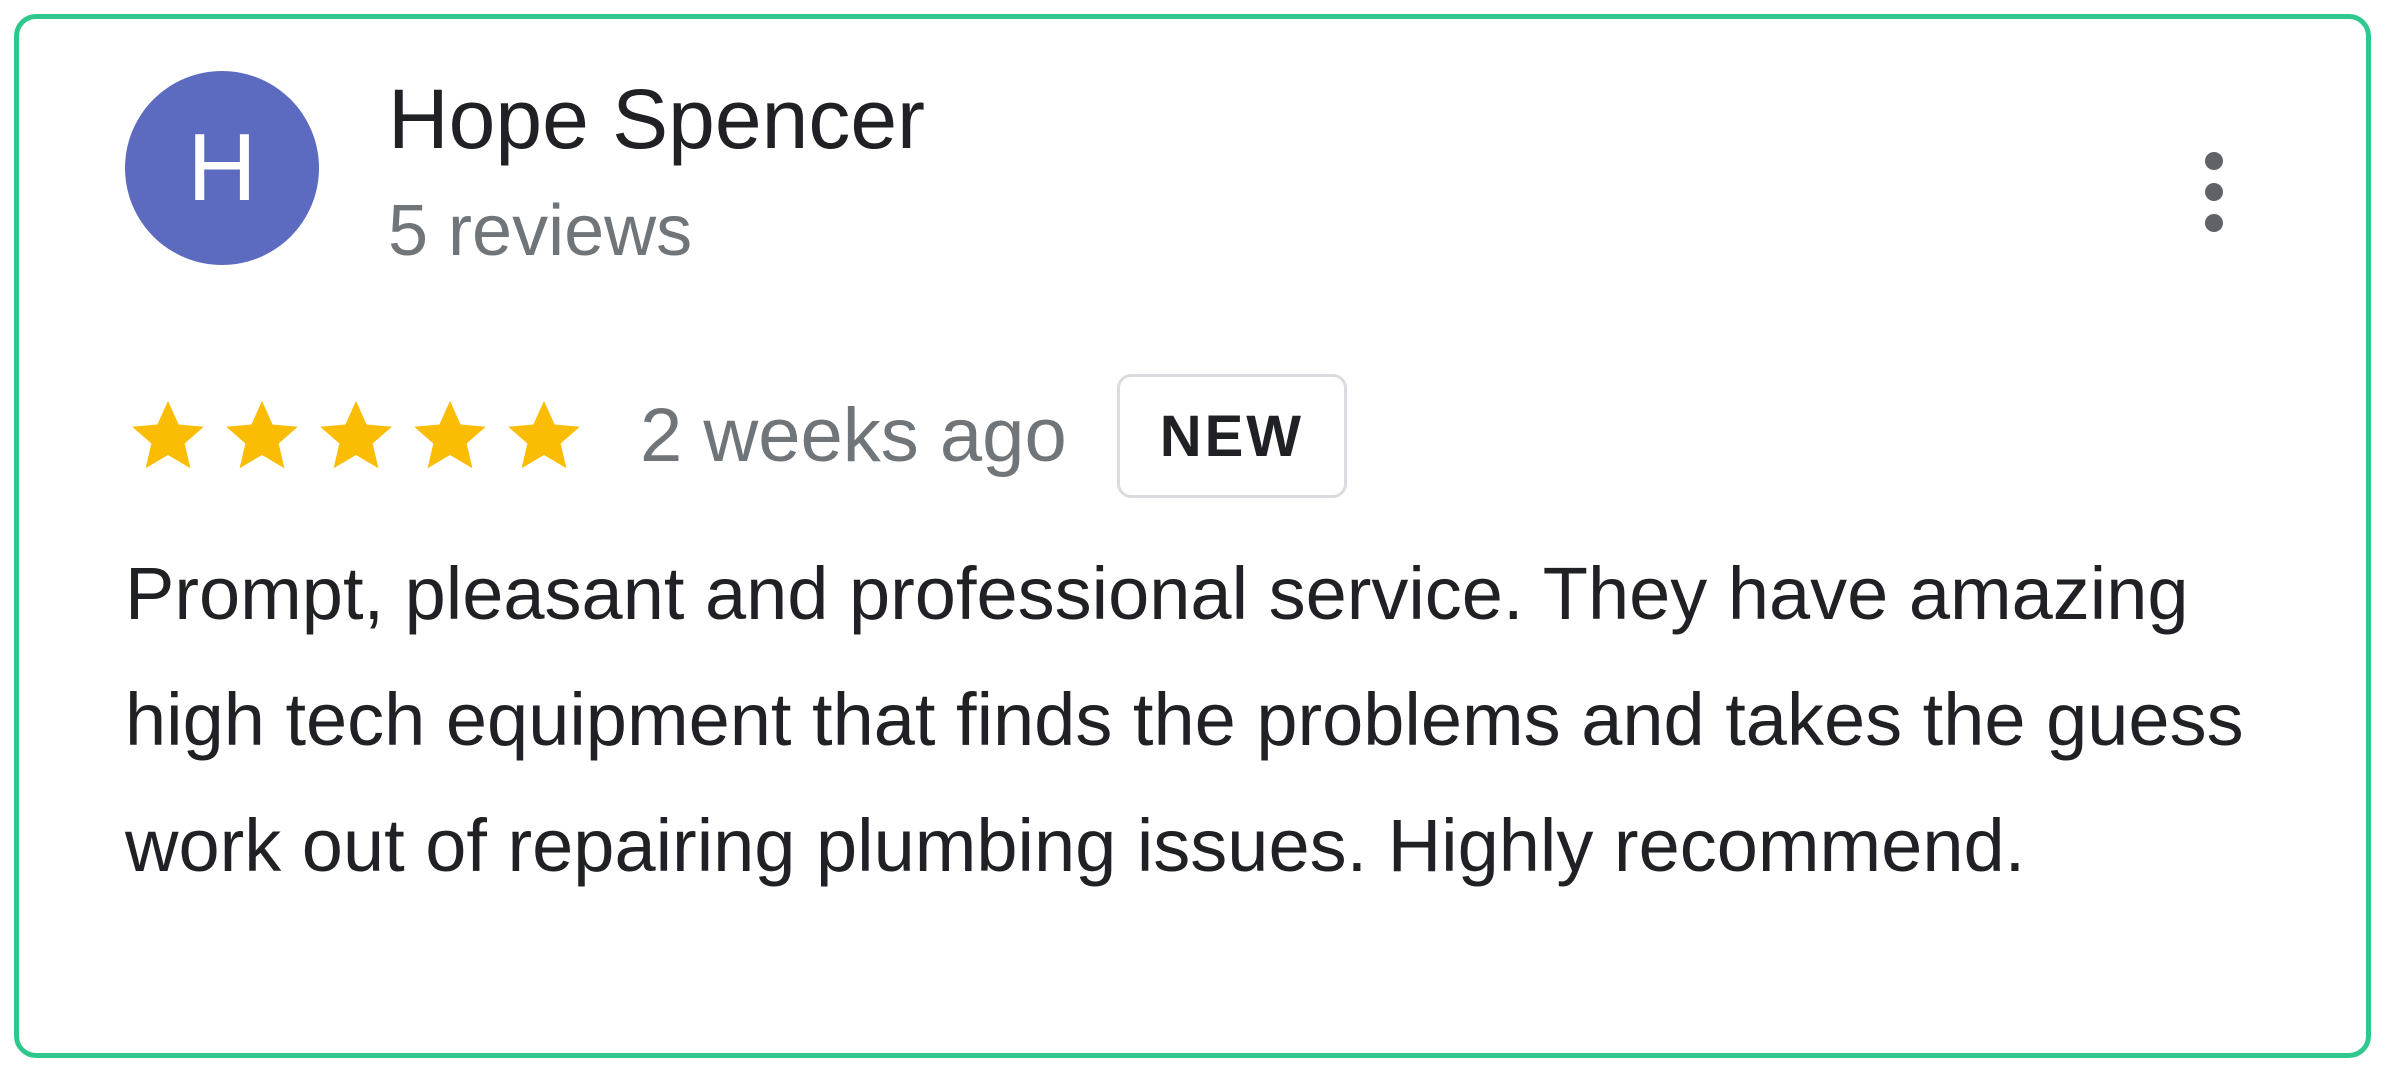  Describe the element at coordinates (540, 231) in the screenshot. I see `review-count: 5 reviews` at that location.